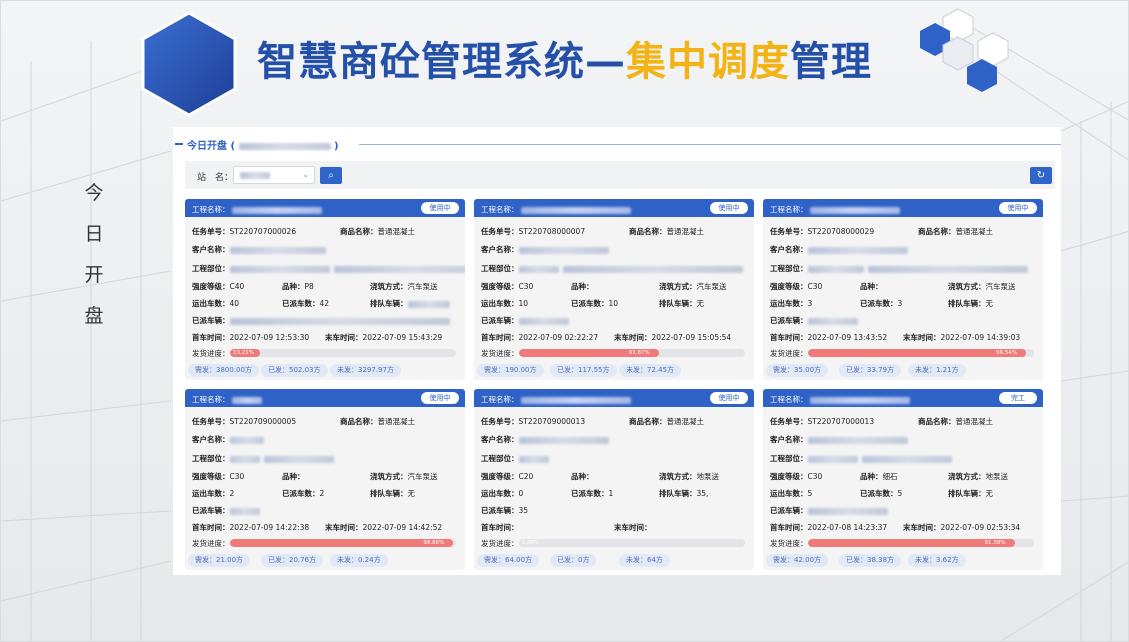 This screenshot has width=1129, height=642. I want to click on filter-toolbar: 站 名： ⌄ ⌕ ↻, so click(620, 175).